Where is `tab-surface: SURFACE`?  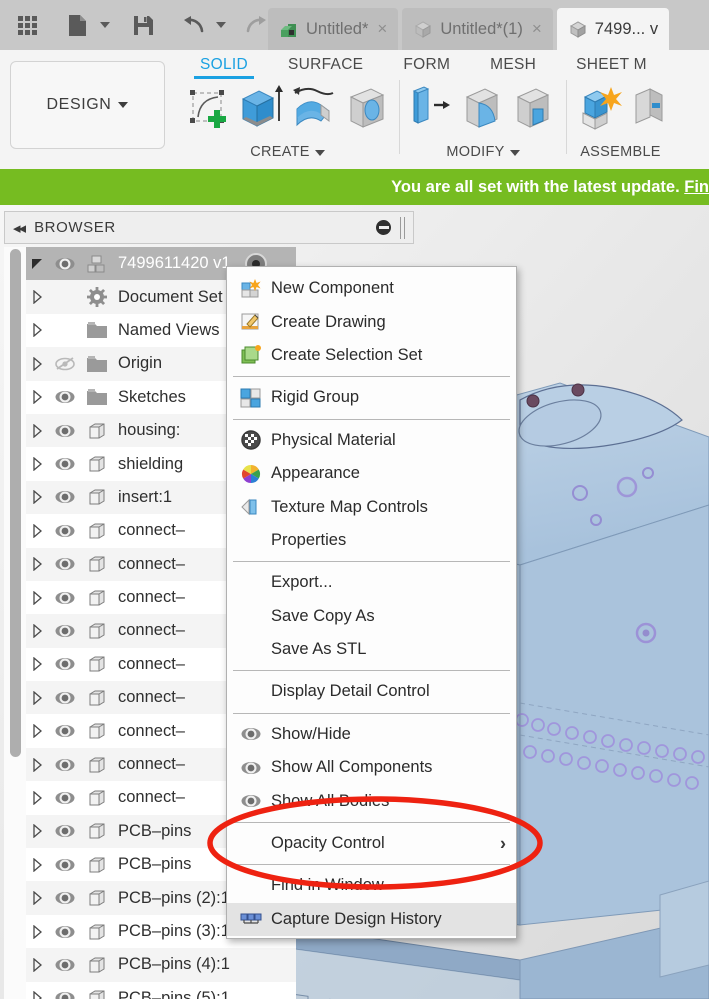
tab-surface: SURFACE is located at coordinates (325, 66).